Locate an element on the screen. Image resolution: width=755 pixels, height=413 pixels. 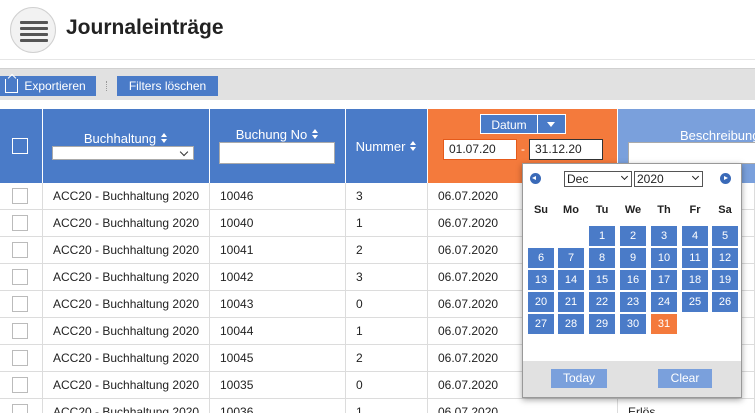
calendar-day: 26 is located at coordinates (725, 302).